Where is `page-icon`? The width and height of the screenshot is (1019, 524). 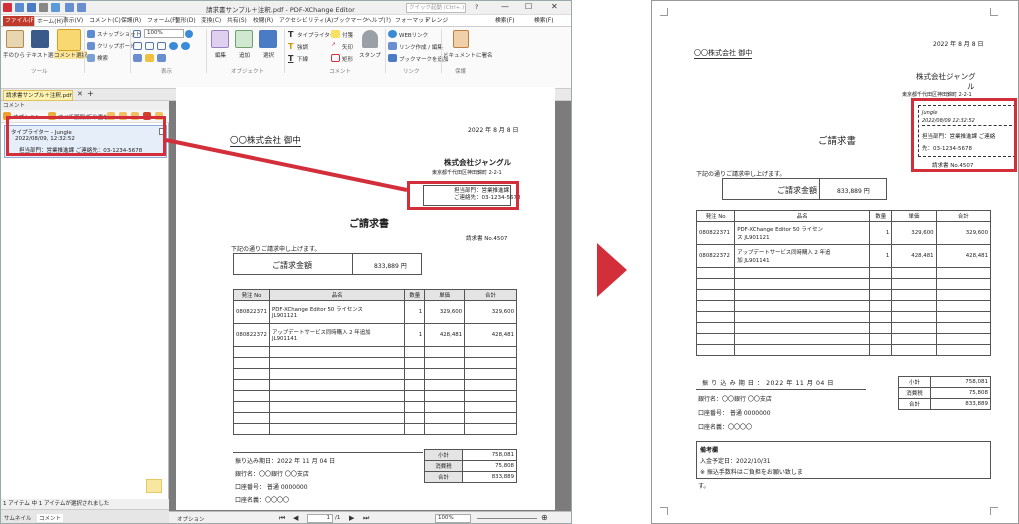 page-icon is located at coordinates (137, 58).